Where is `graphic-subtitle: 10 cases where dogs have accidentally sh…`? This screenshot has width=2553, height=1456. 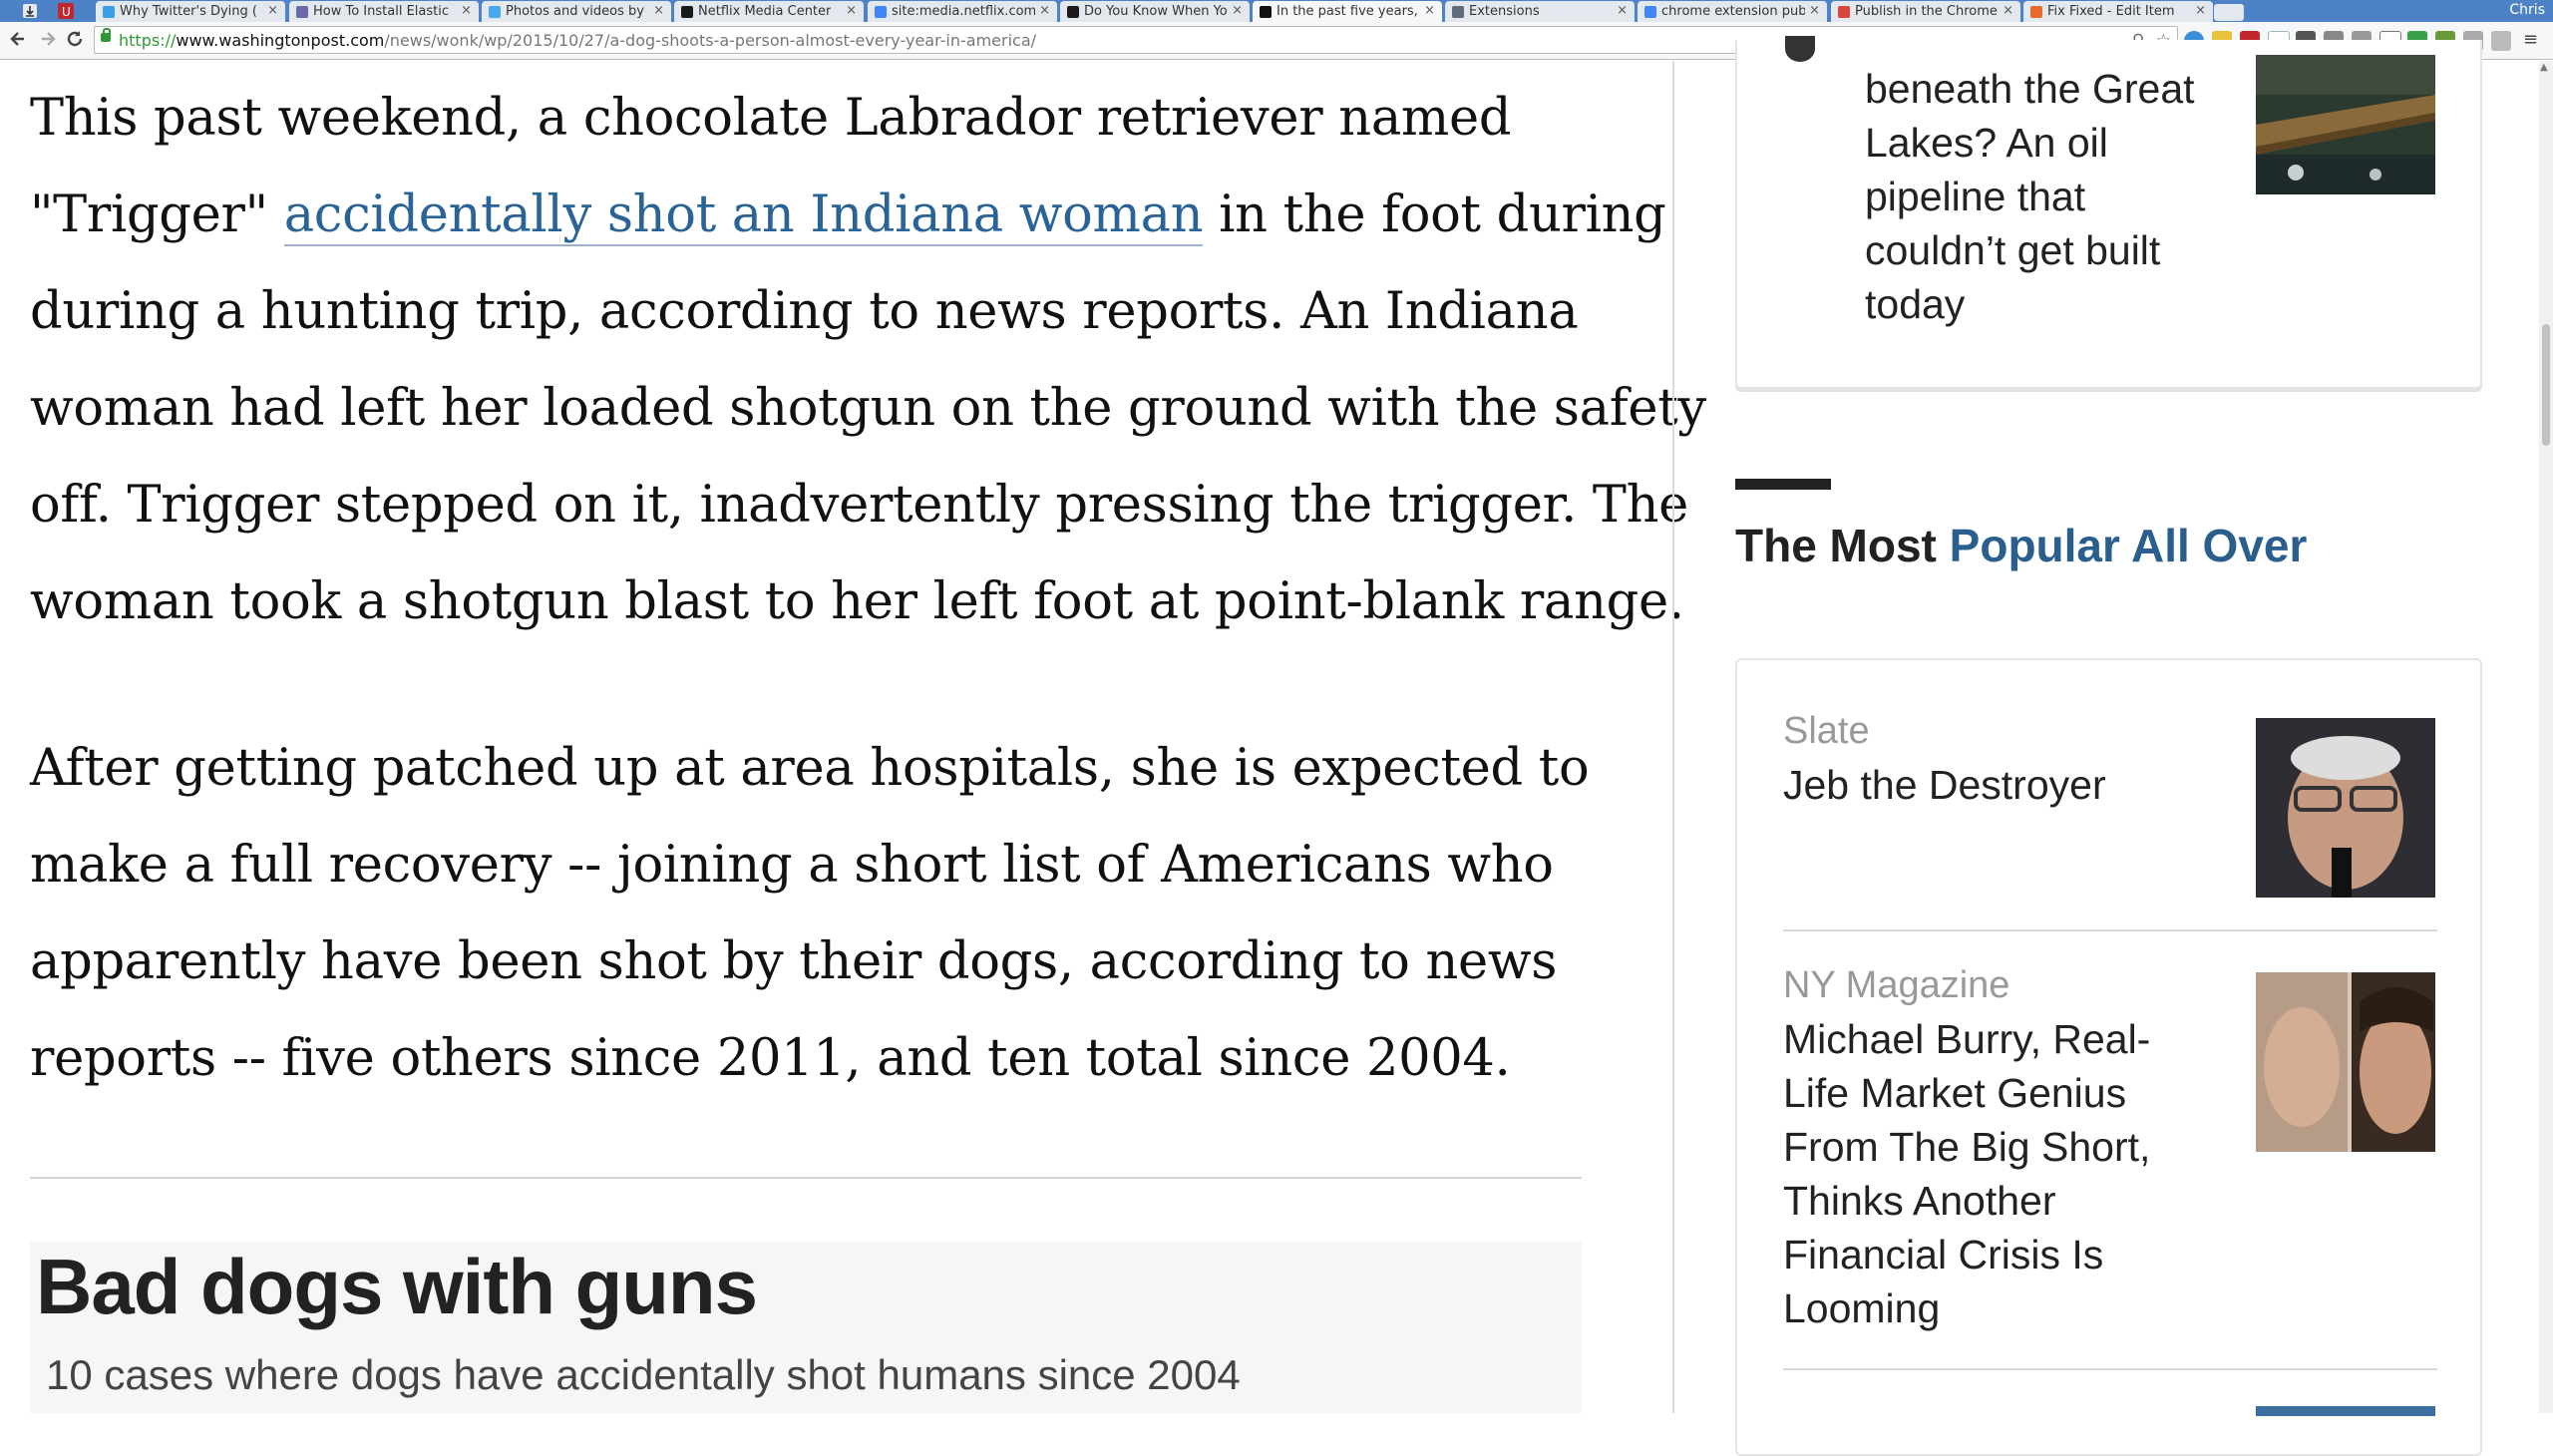 graphic-subtitle: 10 cases where dogs have accidentally sh… is located at coordinates (643, 1374).